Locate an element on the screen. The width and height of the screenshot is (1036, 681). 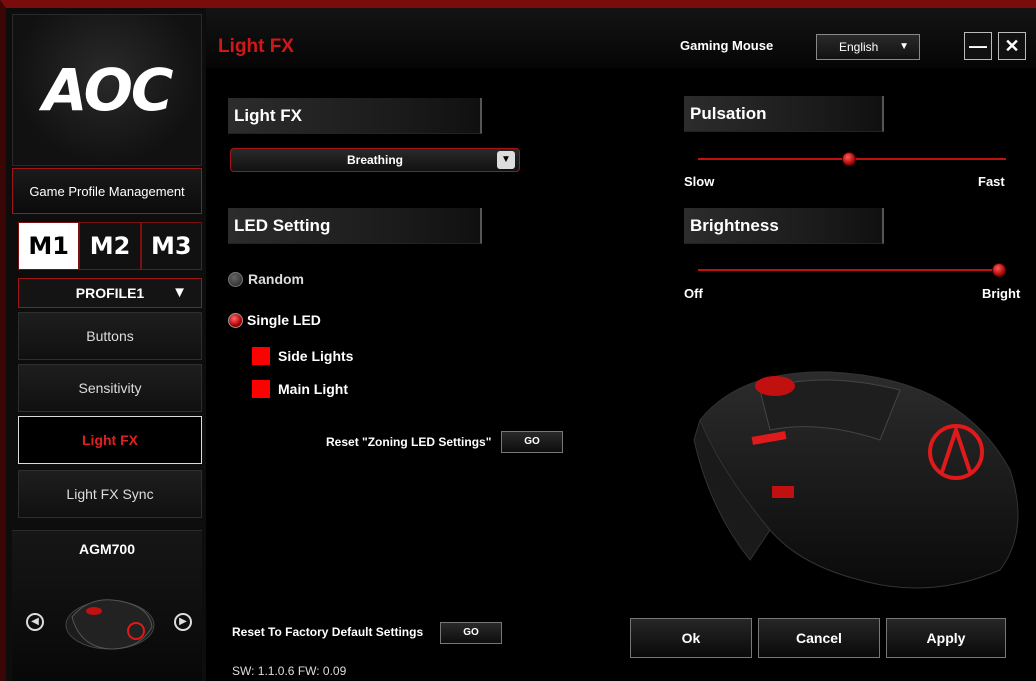
reset-zoning-label: Reset "Zoning LED Settings" is located at coordinates (409, 442).